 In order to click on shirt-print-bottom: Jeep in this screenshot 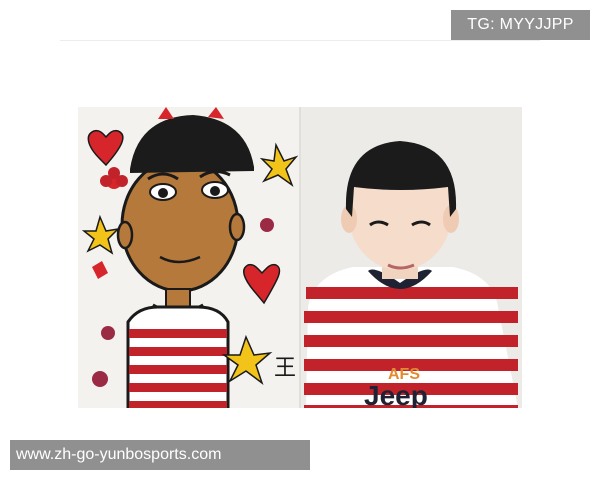, I will do `click(396, 394)`.